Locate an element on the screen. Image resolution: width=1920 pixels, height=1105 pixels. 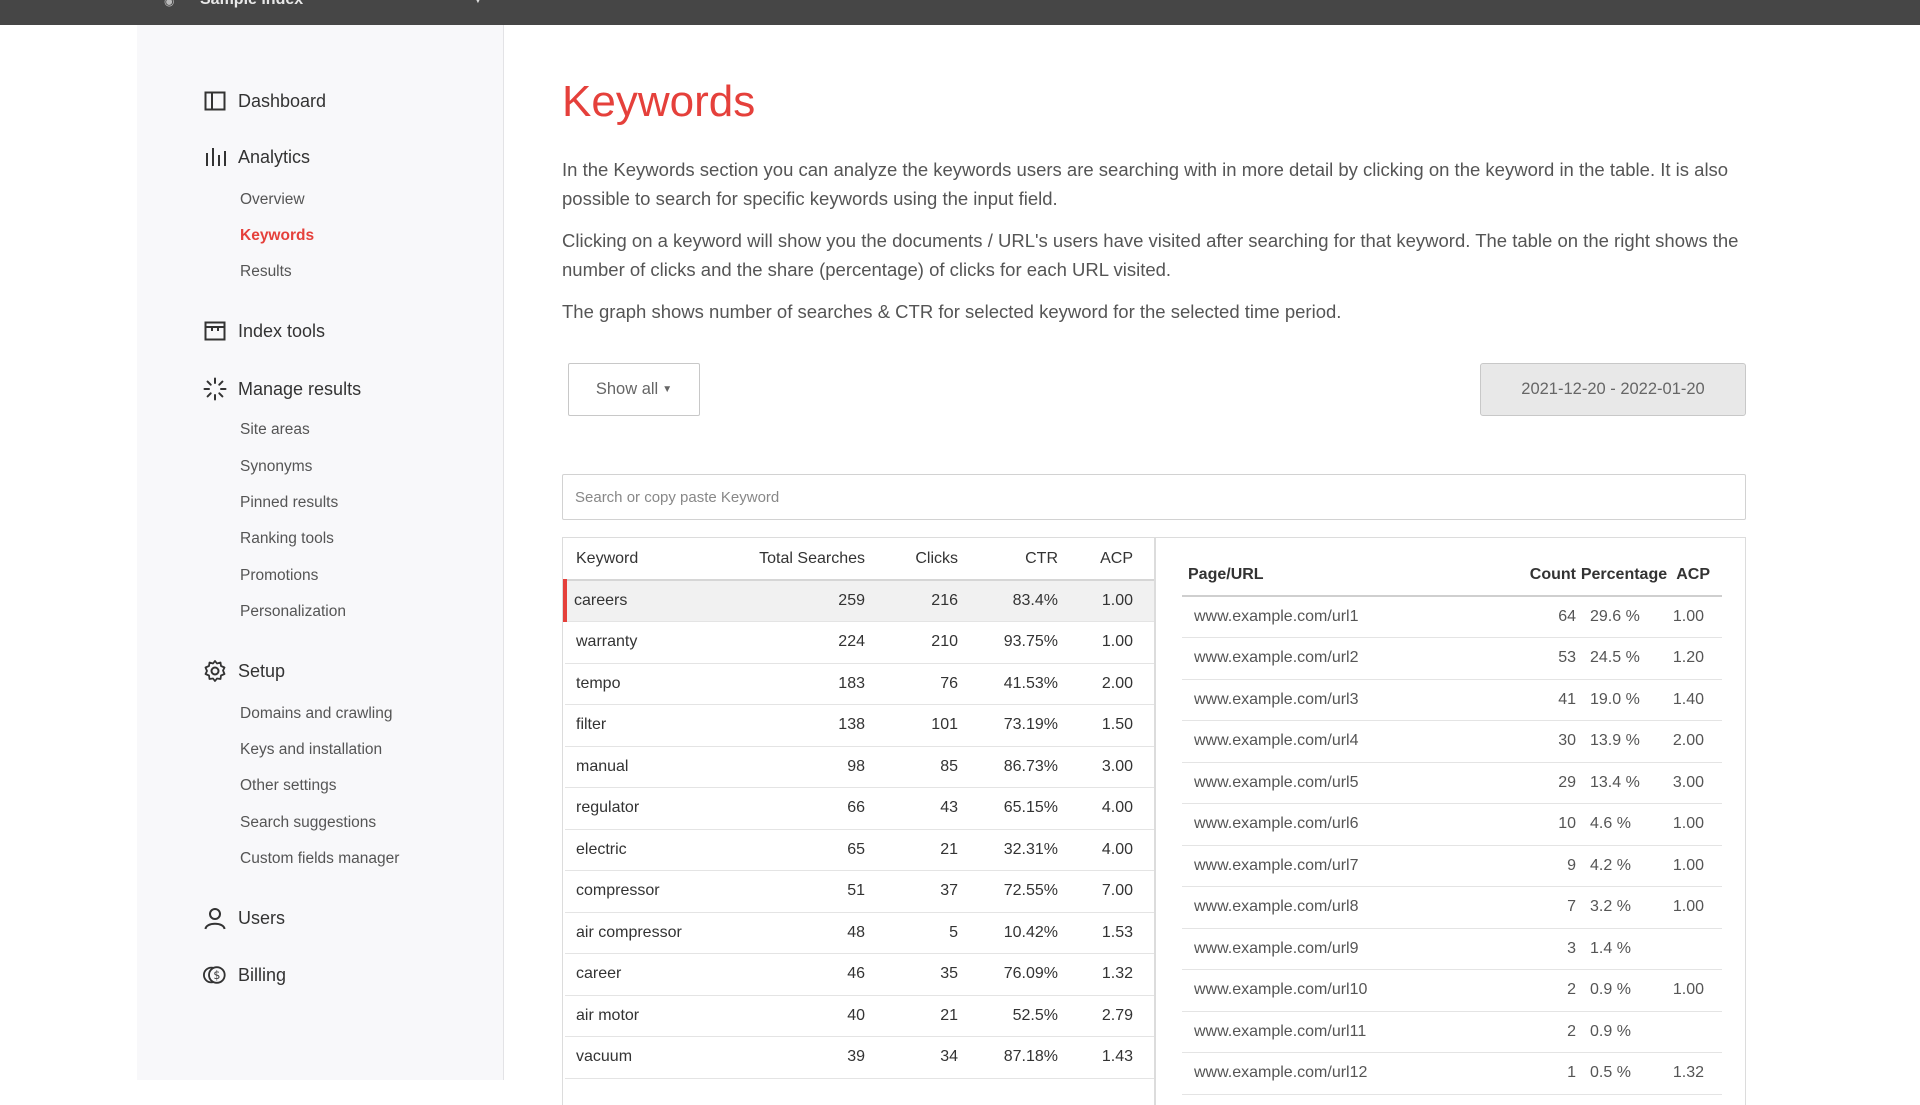
cell-ctr: 93.75% is located at coordinates (1008, 642).